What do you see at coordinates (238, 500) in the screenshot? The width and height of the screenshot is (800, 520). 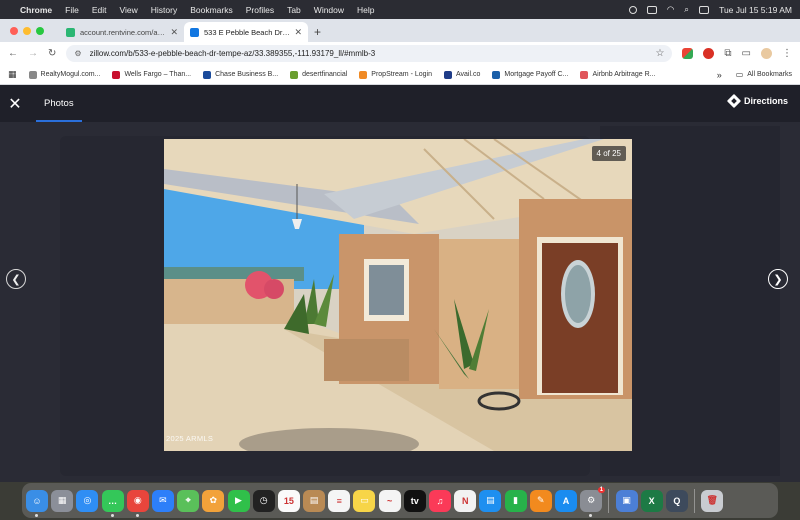 I see `facetime-icon: ▶` at bounding box center [238, 500].